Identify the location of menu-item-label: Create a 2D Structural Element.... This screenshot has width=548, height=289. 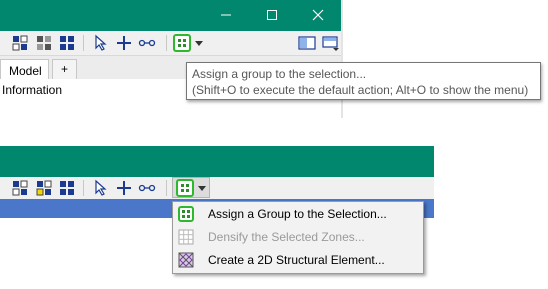
(296, 260).